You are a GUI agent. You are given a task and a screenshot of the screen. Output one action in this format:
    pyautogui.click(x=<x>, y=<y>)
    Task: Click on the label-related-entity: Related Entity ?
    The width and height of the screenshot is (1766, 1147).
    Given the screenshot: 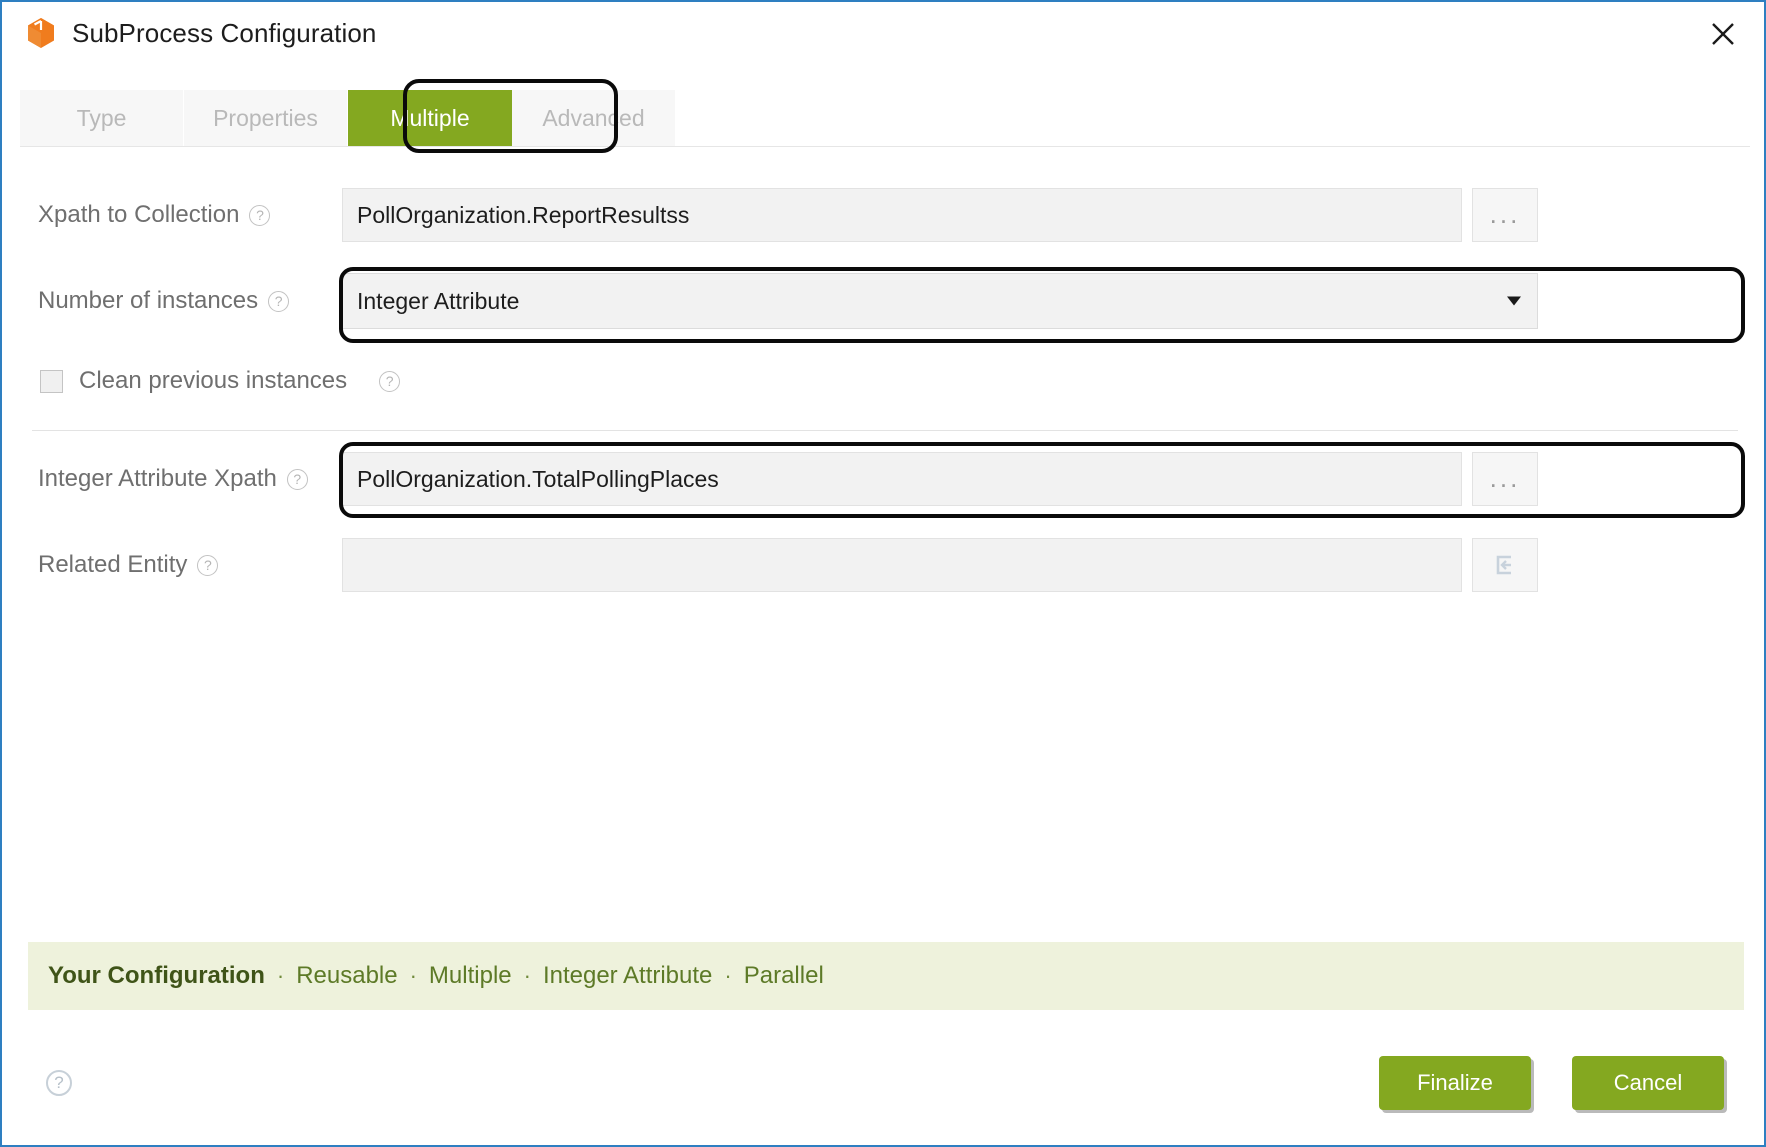 What is the action you would take?
    pyautogui.click(x=172, y=565)
    